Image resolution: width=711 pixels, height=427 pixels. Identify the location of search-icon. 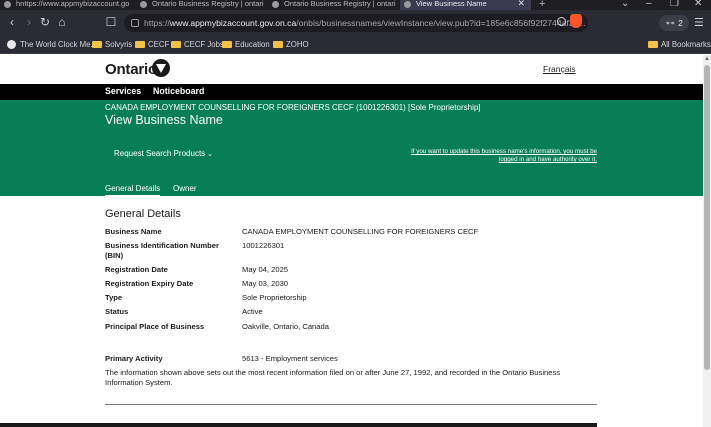
(561, 21).